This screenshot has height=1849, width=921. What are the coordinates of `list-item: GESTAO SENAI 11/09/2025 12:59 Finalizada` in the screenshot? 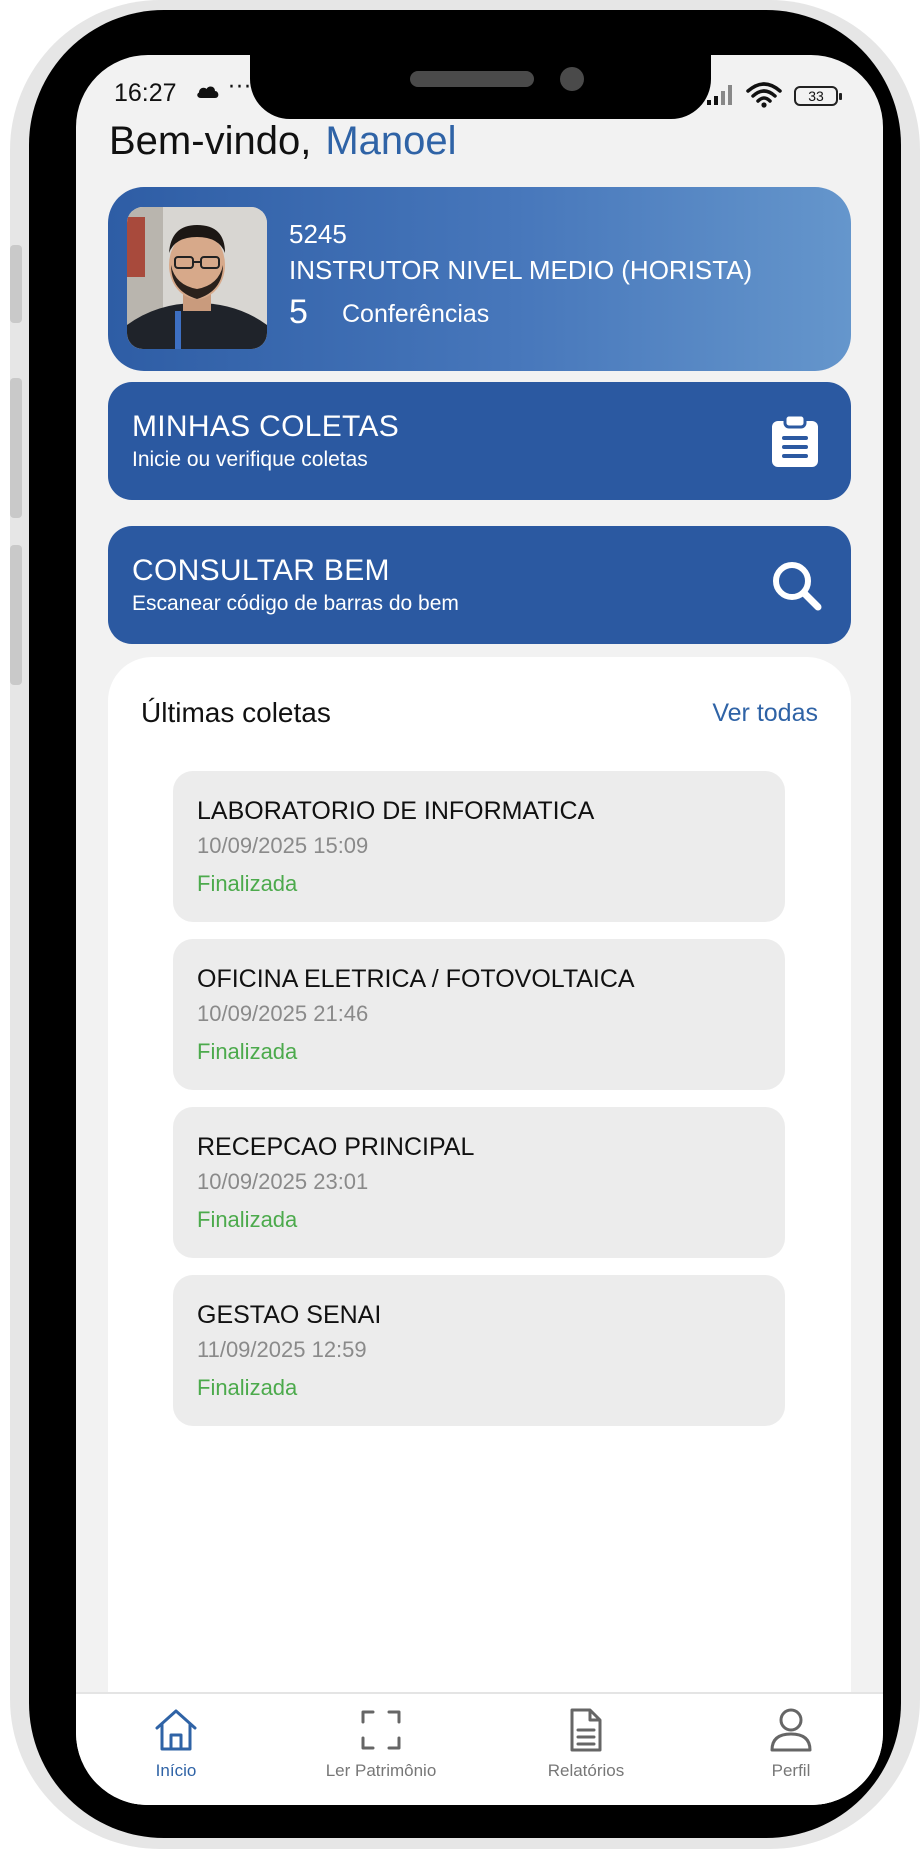 It's located at (479, 1350).